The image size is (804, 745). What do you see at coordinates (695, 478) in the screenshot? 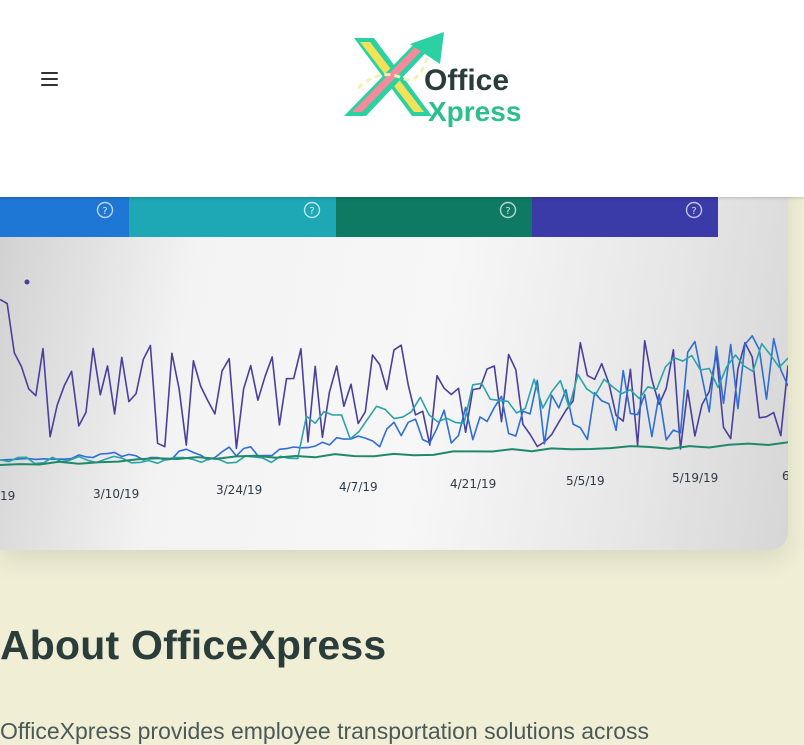
I see `x-tick-label: 5/19/19` at bounding box center [695, 478].